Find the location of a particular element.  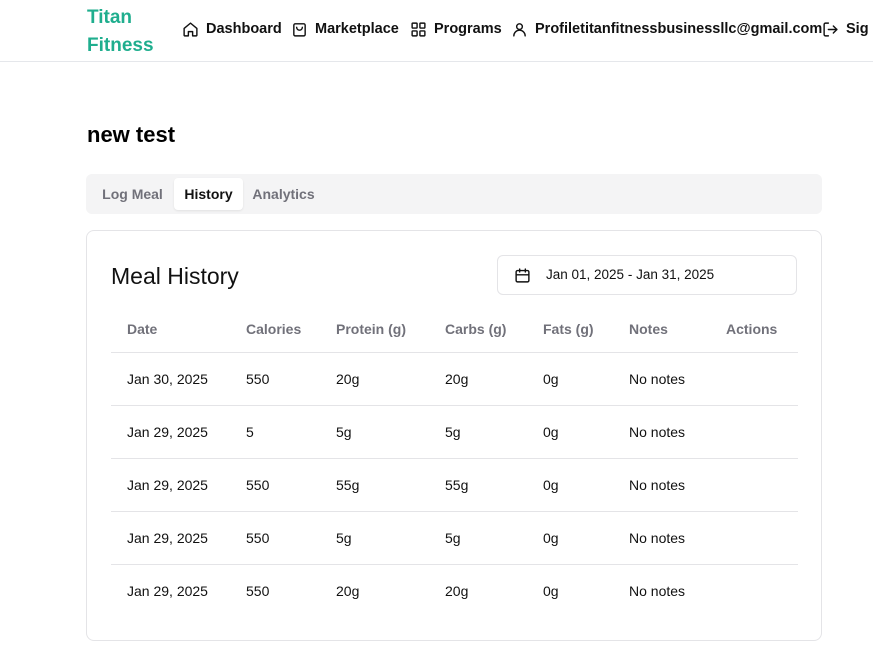

page-title: new test is located at coordinates (131, 134).